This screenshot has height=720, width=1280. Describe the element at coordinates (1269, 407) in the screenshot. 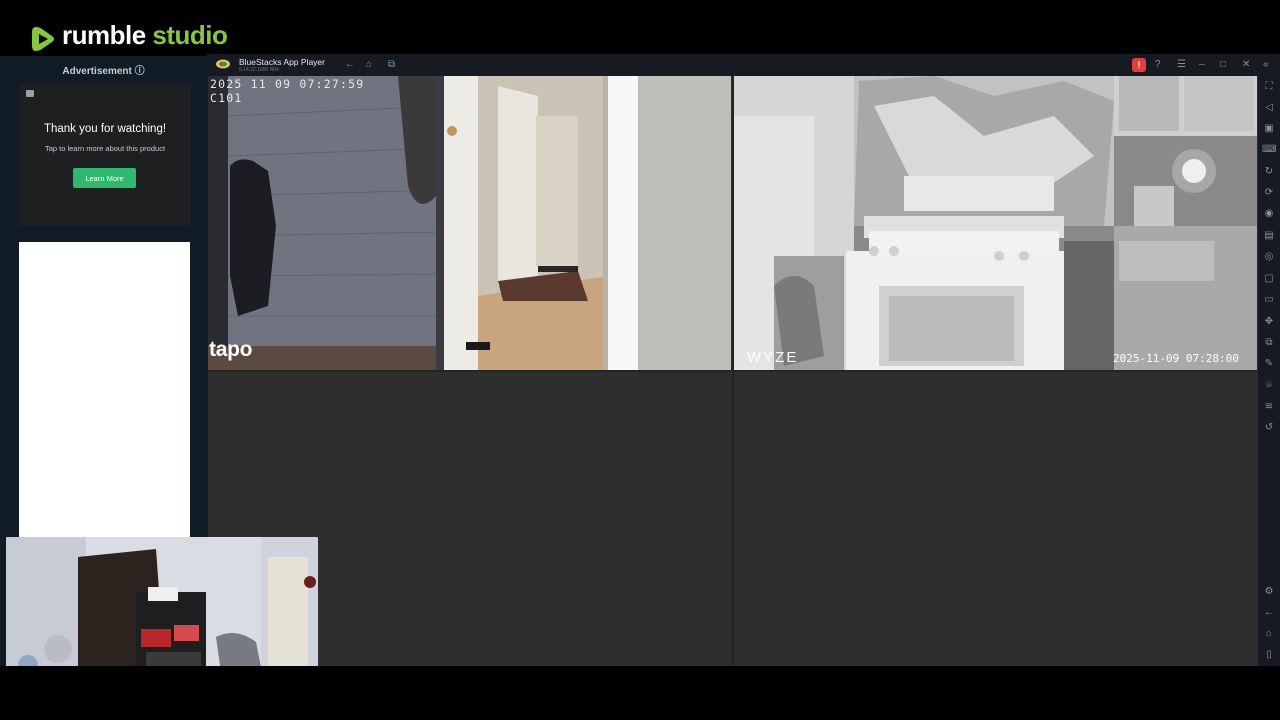

I see `layers-icon: ≋` at that location.